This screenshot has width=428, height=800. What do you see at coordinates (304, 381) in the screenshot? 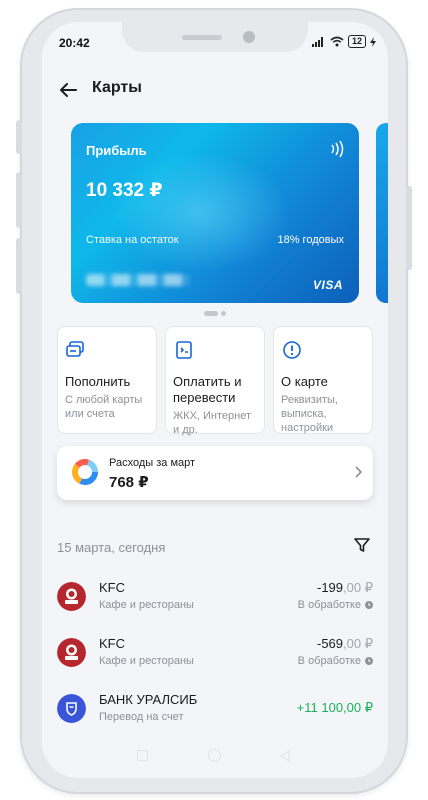
I see `about-card-label: О карте` at bounding box center [304, 381].